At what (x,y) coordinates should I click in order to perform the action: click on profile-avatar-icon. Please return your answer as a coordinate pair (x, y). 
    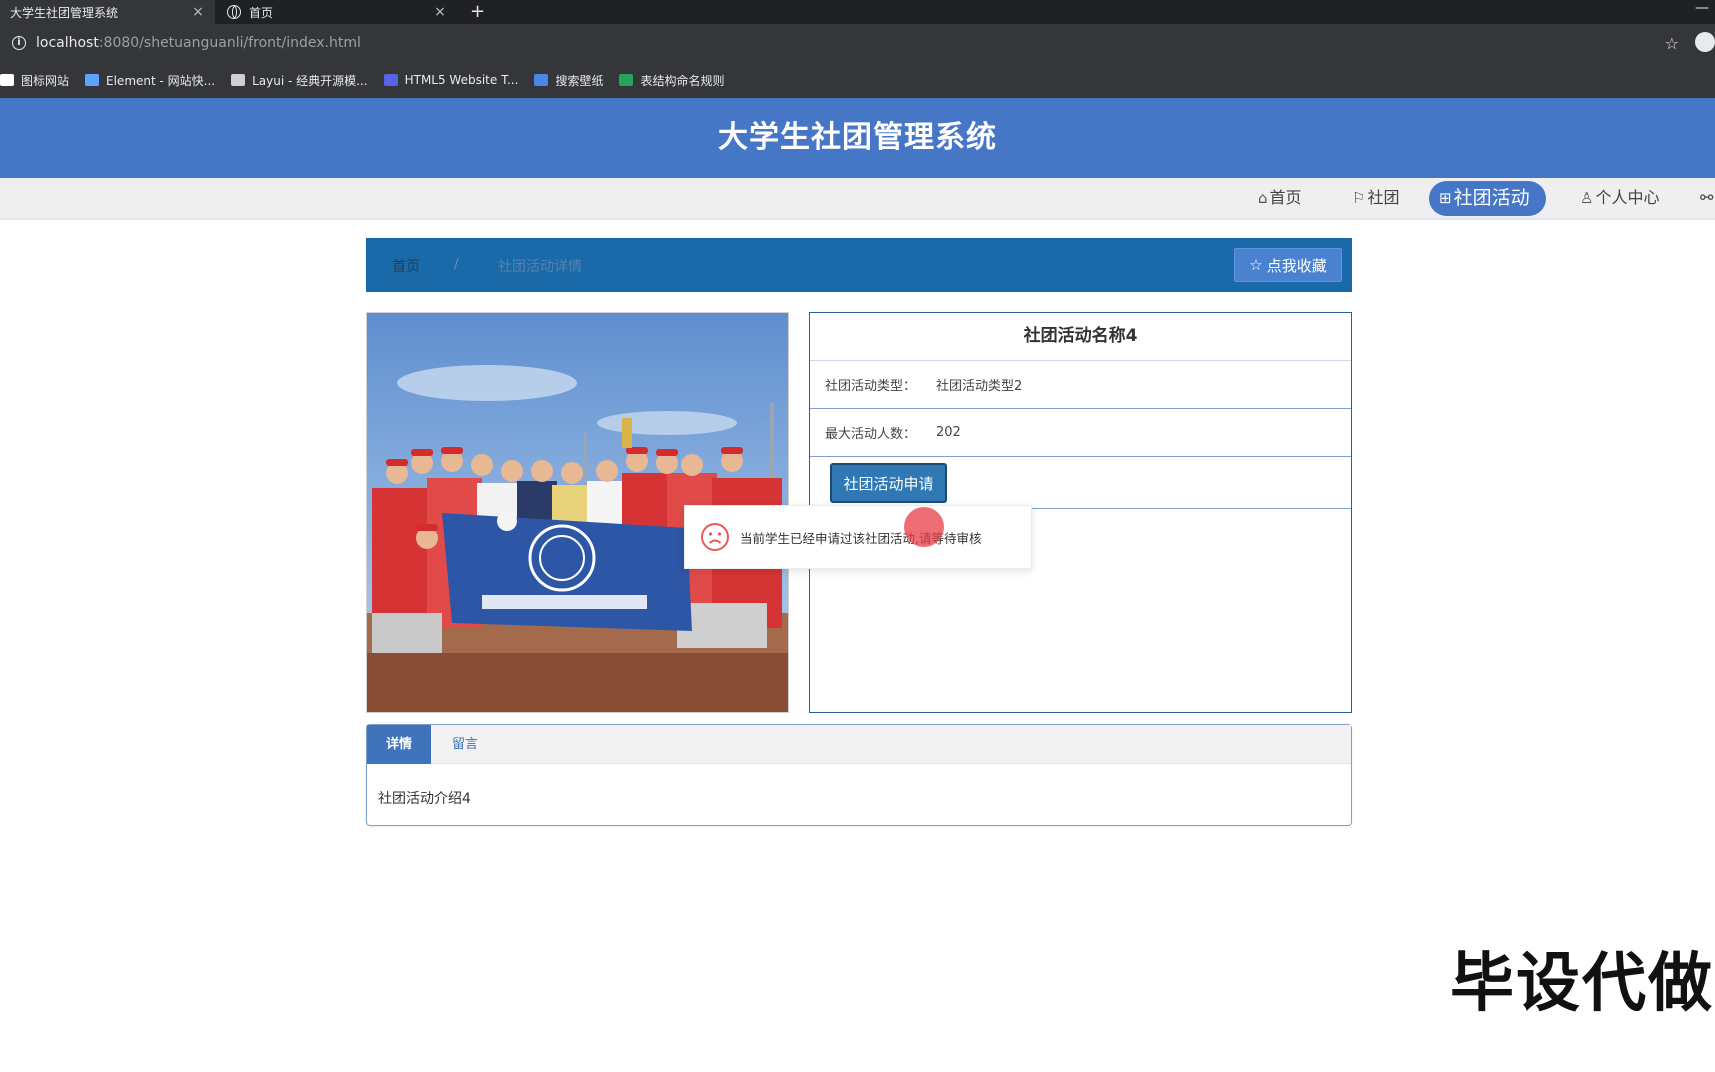
    Looking at the image, I should click on (1705, 42).